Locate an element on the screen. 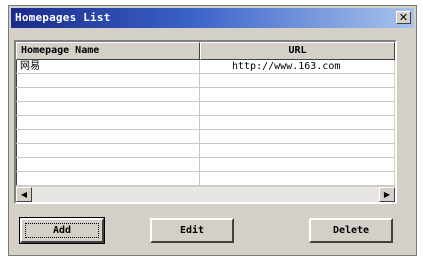 The width and height of the screenshot is (423, 261). row-name-cell: 网易 is located at coordinates (108, 66).